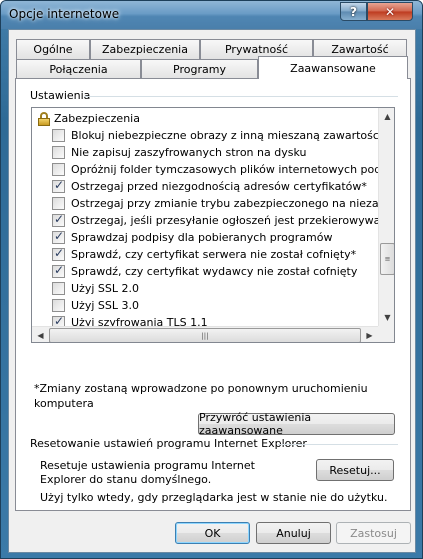  I want to click on tab-label: Zaawansowane, so click(333, 68).